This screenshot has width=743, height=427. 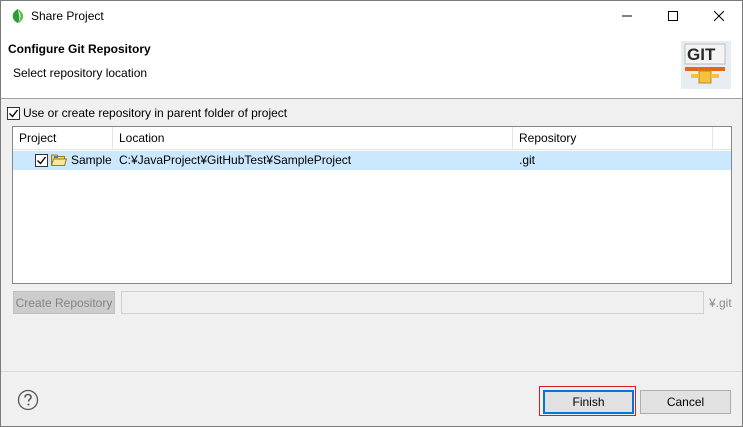 I want to click on close-button, so click(x=719, y=16).